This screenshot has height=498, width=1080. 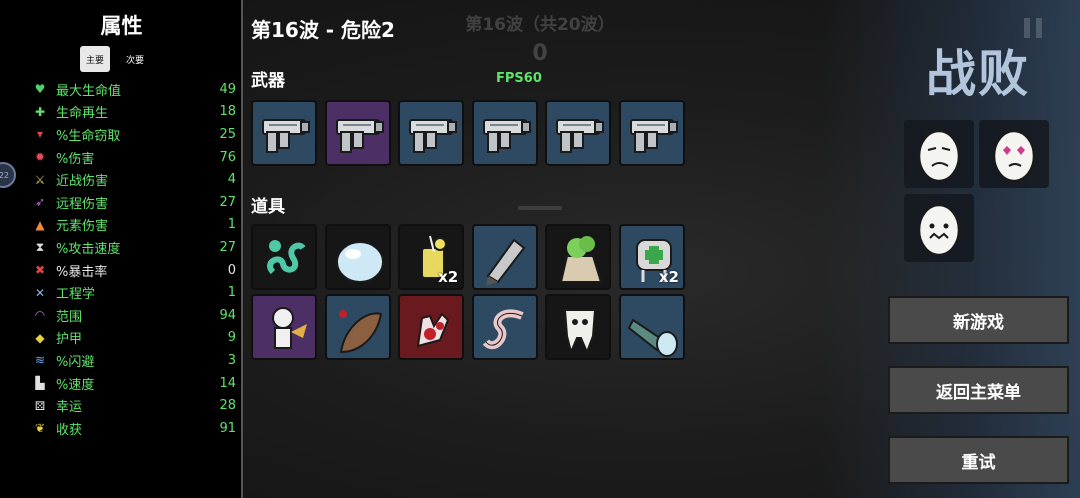 I want to click on result-title: 战败, so click(x=978, y=74).